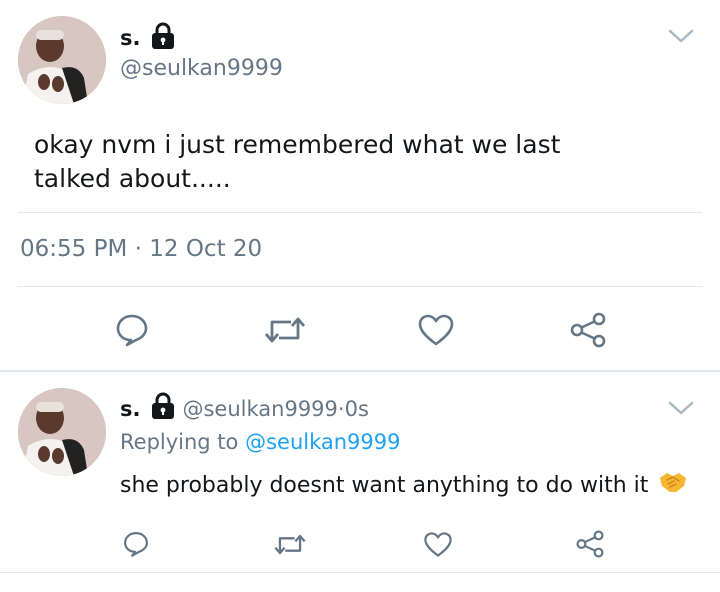 This screenshot has width=720, height=592. I want to click on tweet-time: 06:55 PM, so click(74, 249).